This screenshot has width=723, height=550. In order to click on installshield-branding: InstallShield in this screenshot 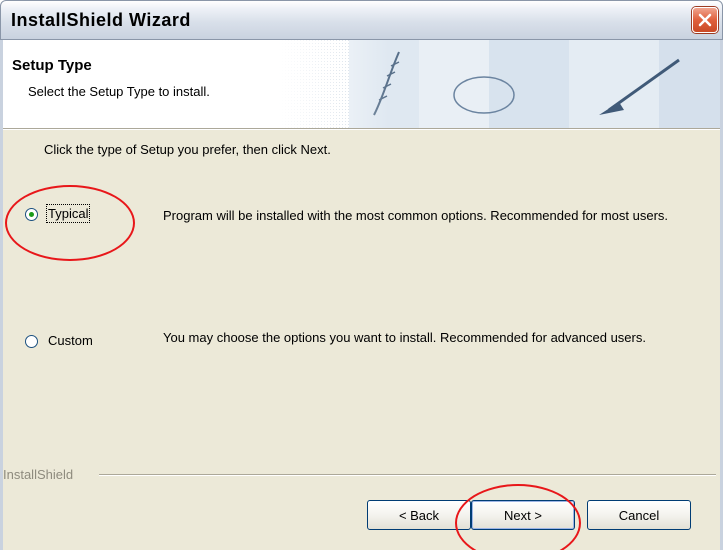, I will do `click(361, 474)`.